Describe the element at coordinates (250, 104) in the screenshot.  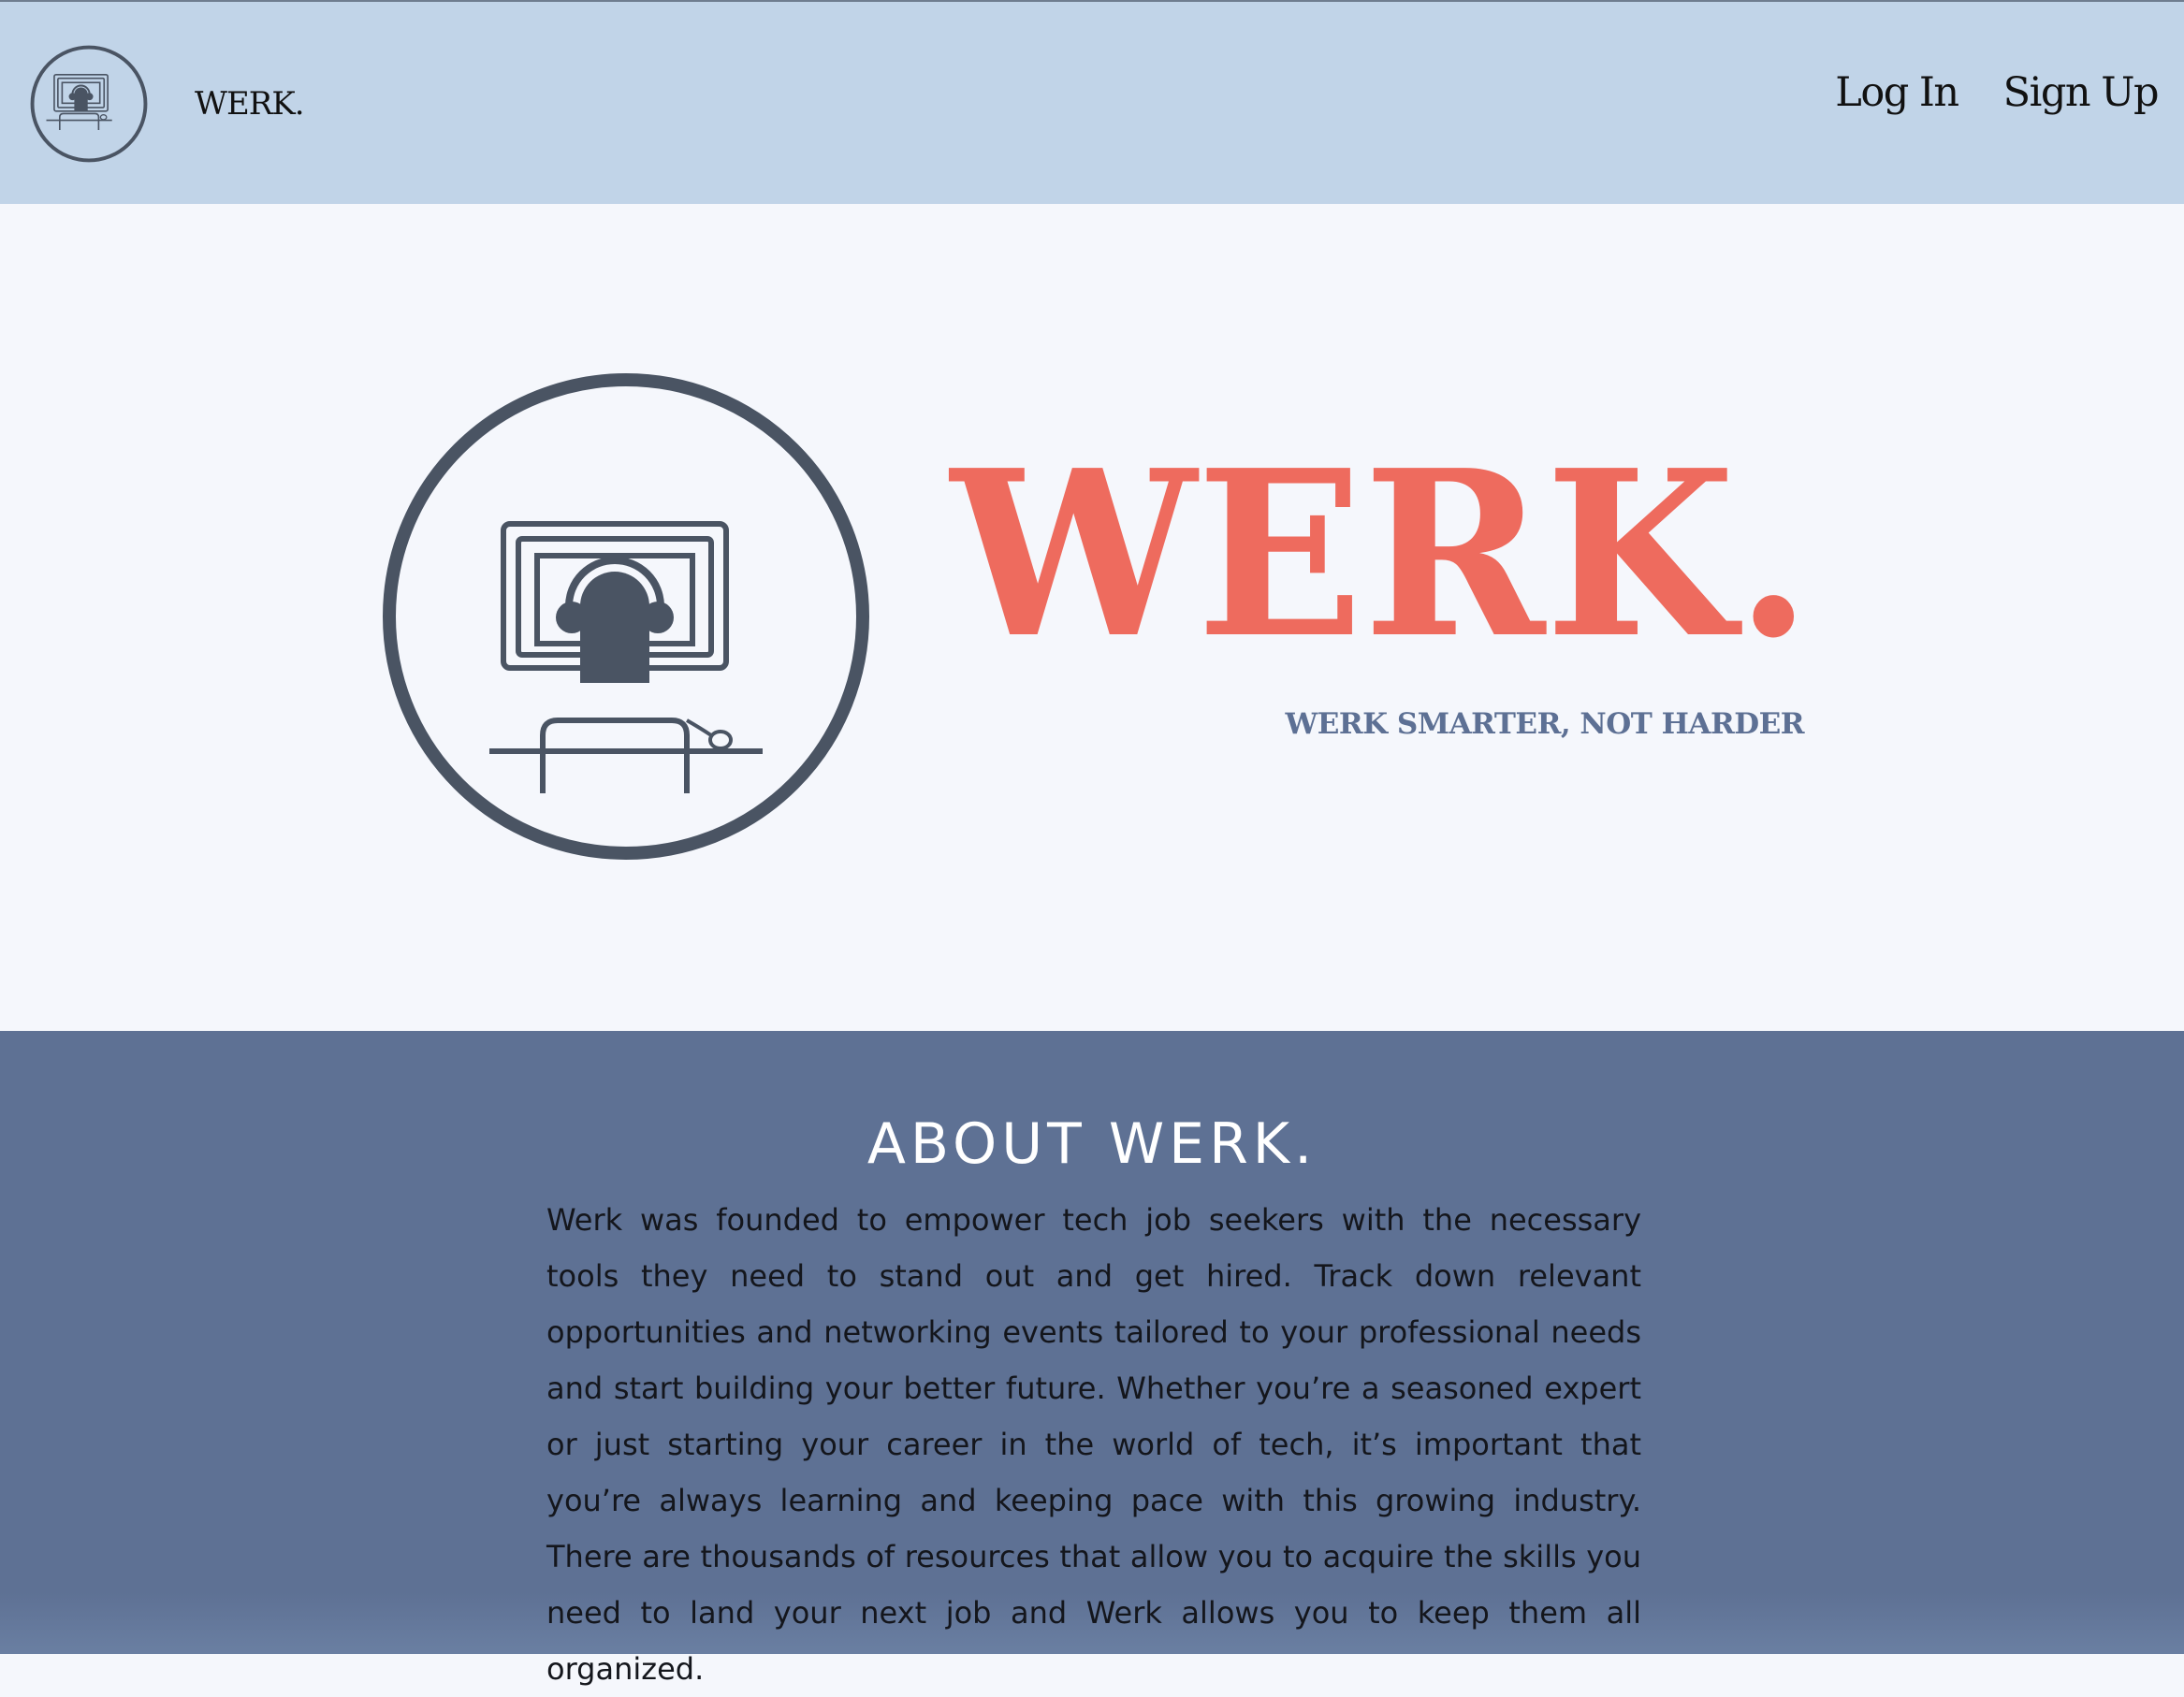
I see `brand-name: WERK.` at that location.